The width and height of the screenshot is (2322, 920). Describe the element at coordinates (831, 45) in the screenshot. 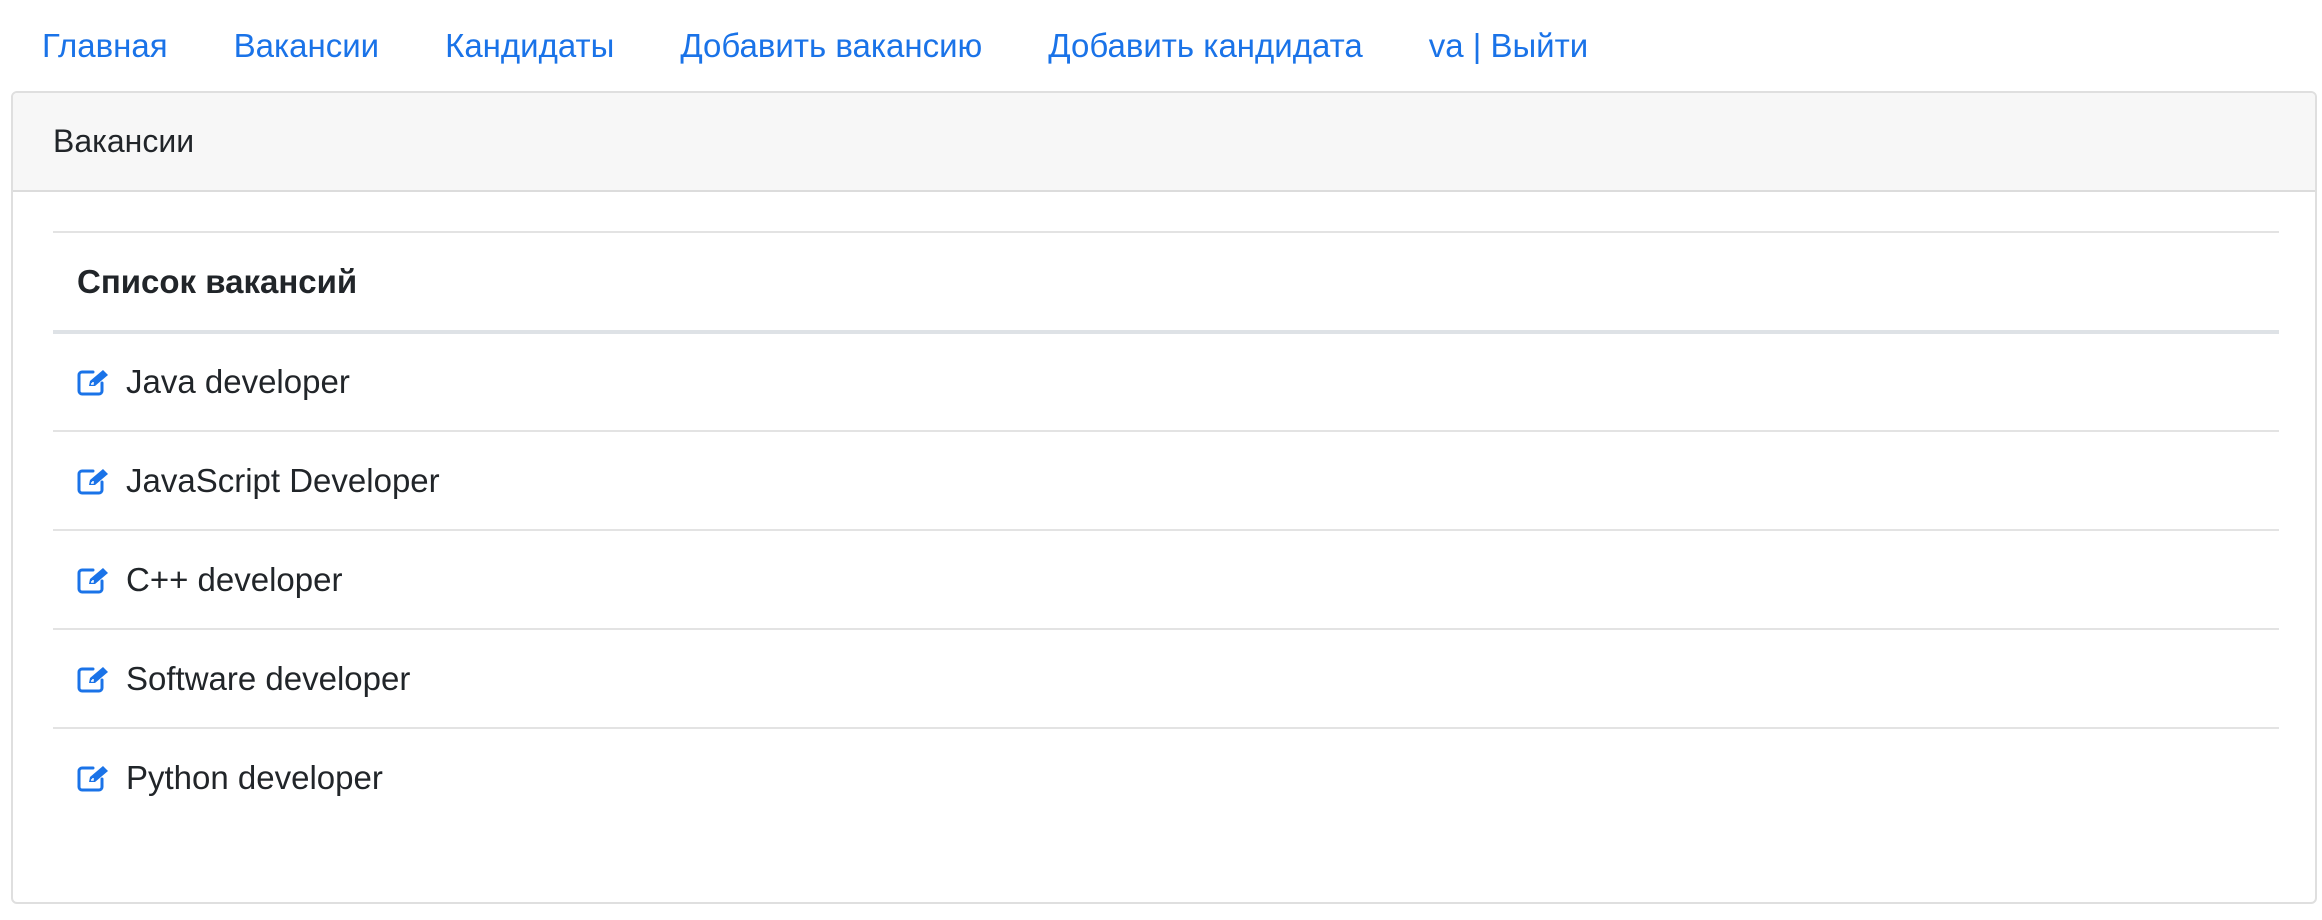

I see `nav-link-add-vacancy: Добавить вакансию` at that location.